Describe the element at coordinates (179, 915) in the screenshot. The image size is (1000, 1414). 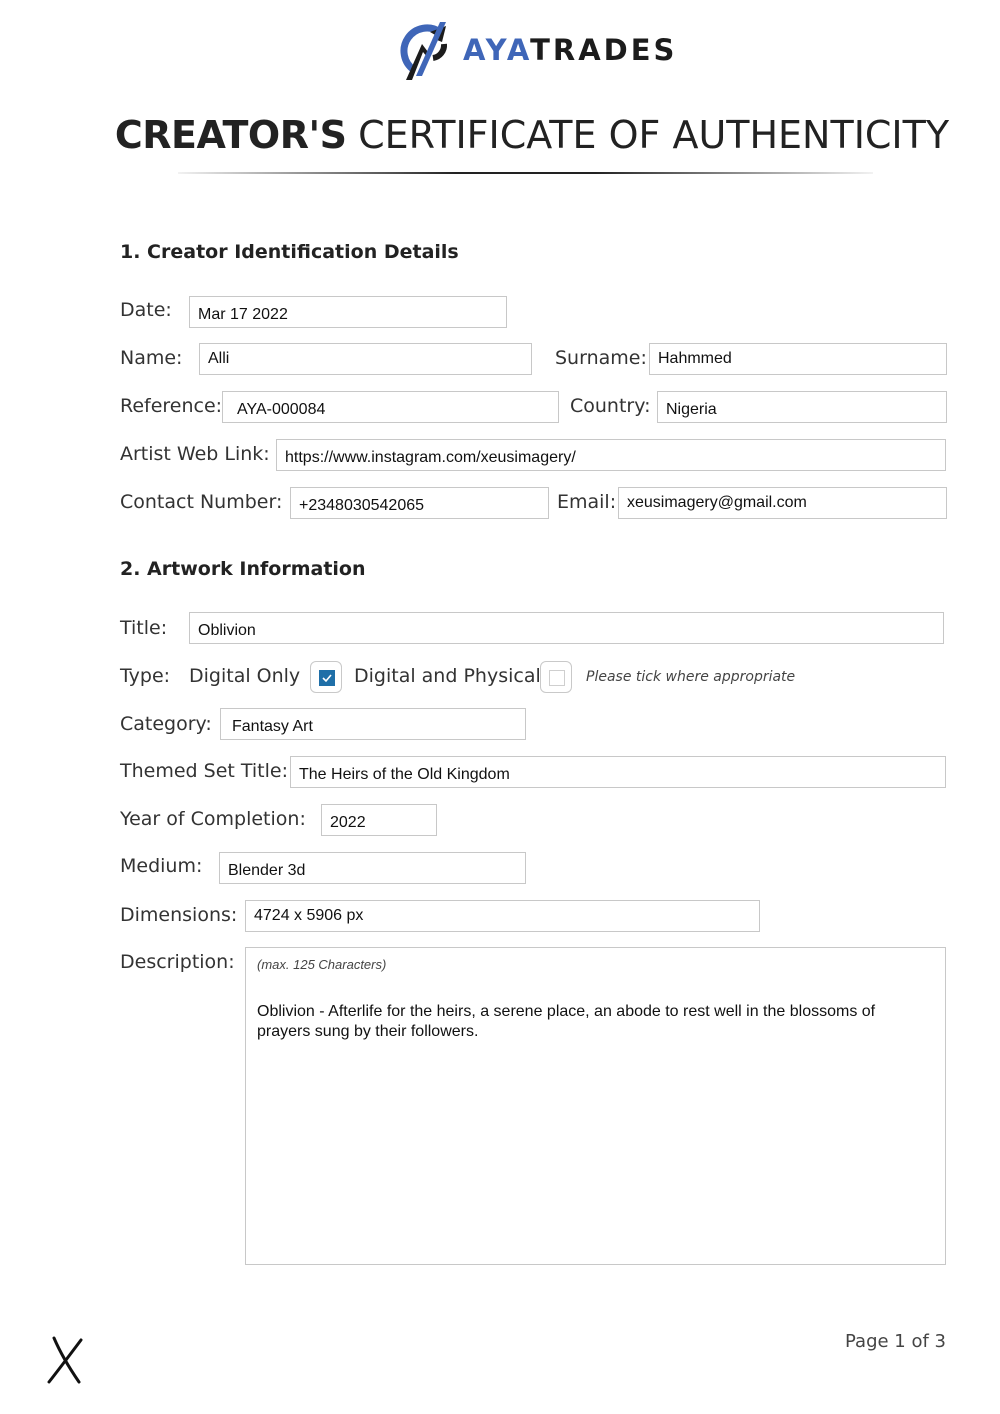
I see `dimensions-label: Dimensions:` at that location.